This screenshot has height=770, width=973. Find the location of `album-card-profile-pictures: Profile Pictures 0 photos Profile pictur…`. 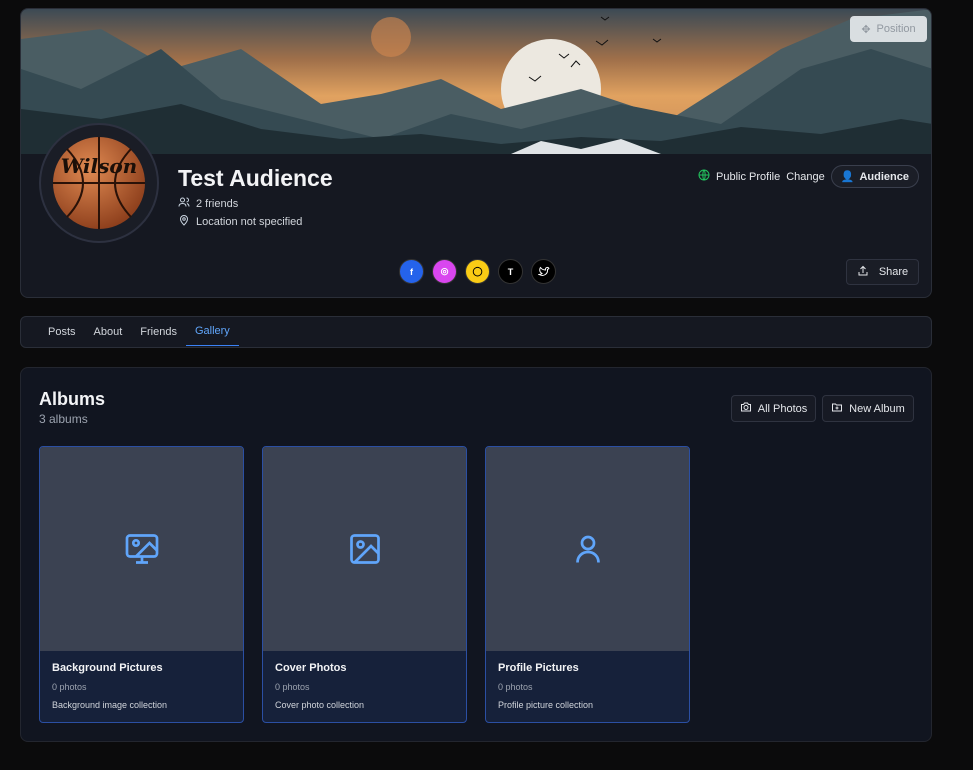

album-card-profile-pictures: Profile Pictures 0 photos Profile pictur… is located at coordinates (587, 584).